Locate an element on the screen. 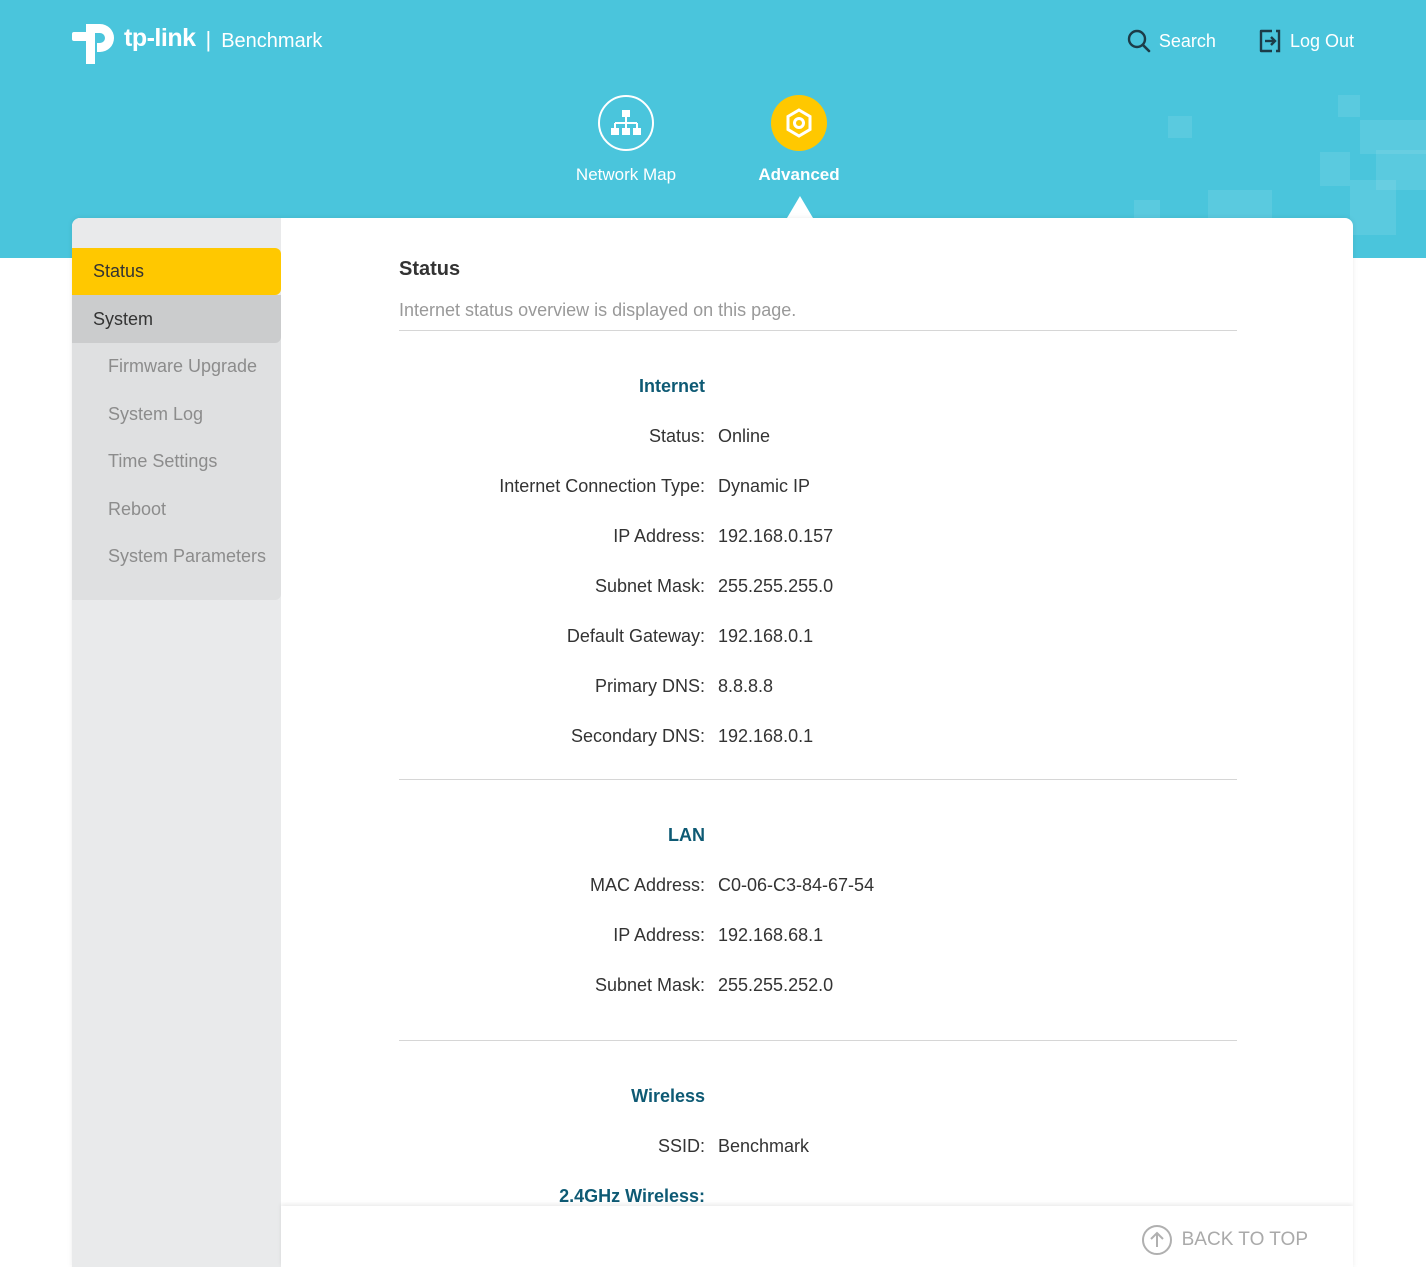 The height and width of the screenshot is (1267, 1426). internet-status-value: Online is located at coordinates (744, 436).